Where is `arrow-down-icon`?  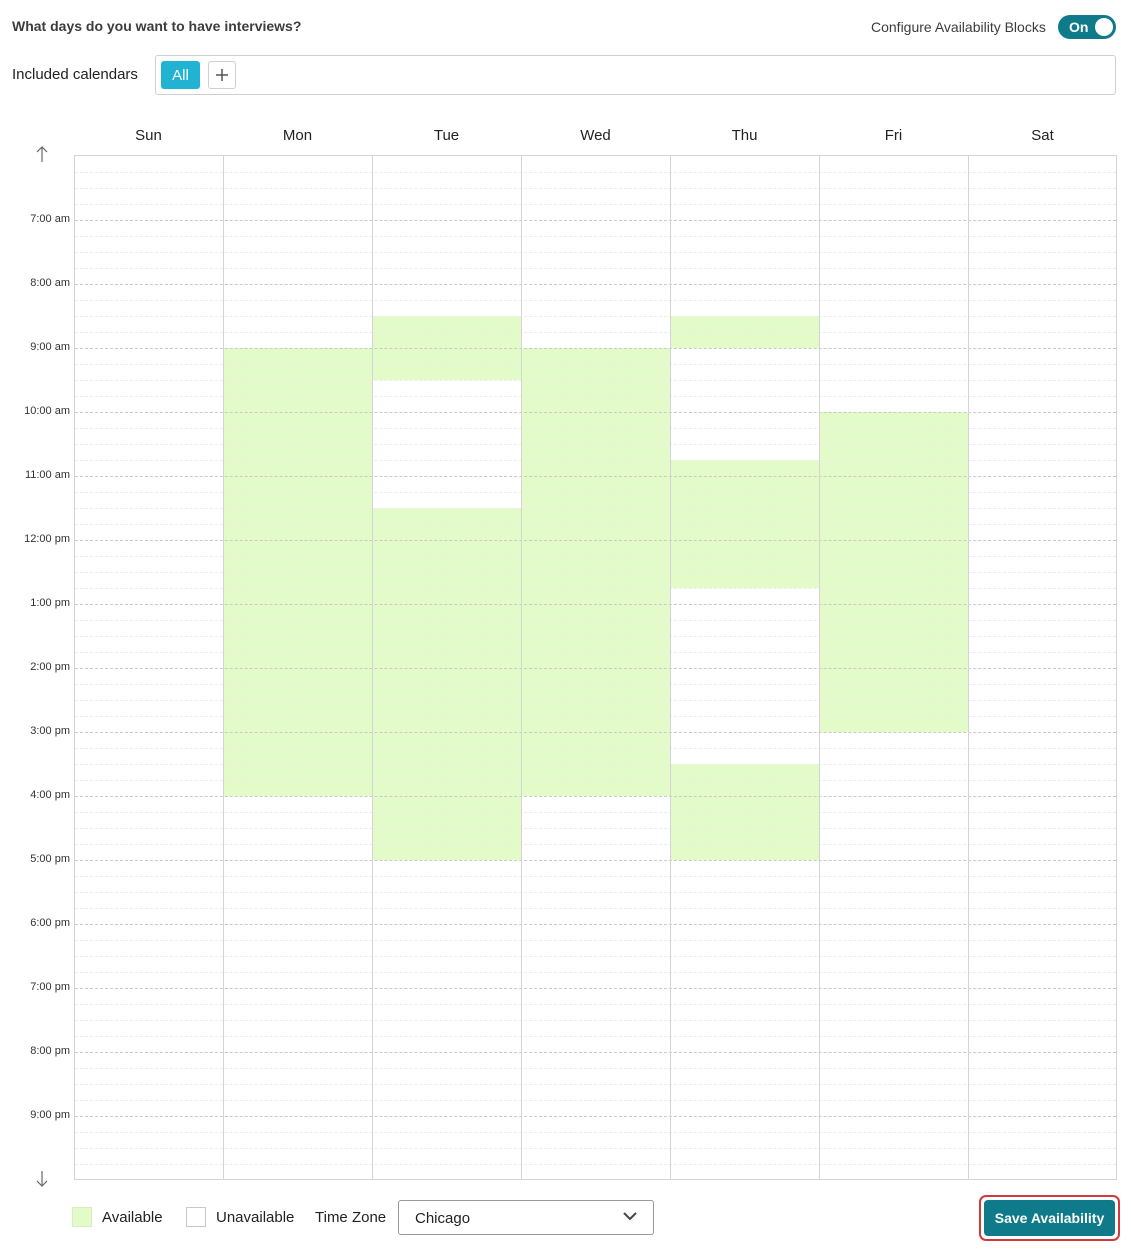
arrow-down-icon is located at coordinates (42, 1179).